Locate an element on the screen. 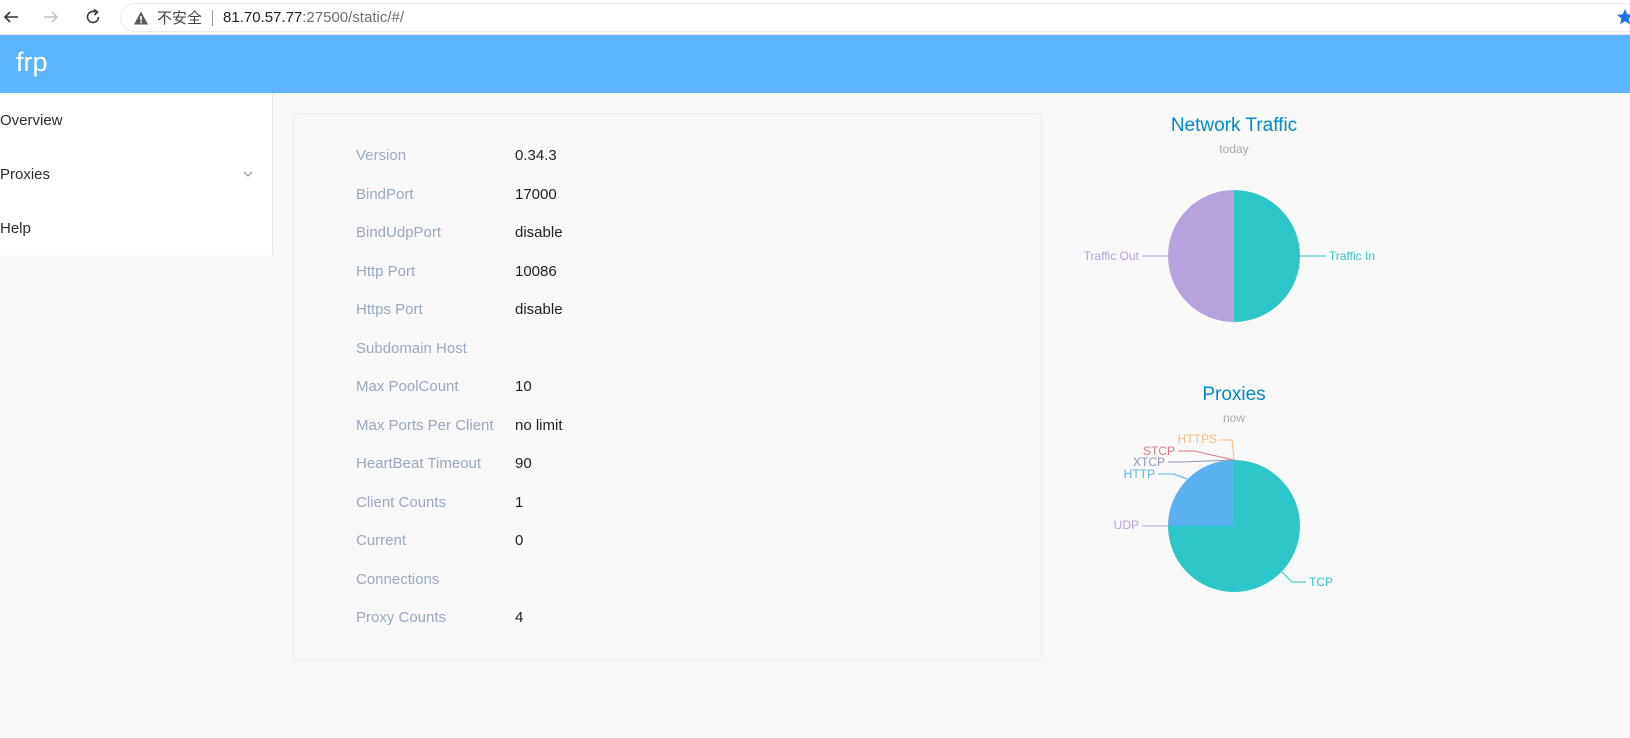  pie-slice-http is located at coordinates (1201, 493).